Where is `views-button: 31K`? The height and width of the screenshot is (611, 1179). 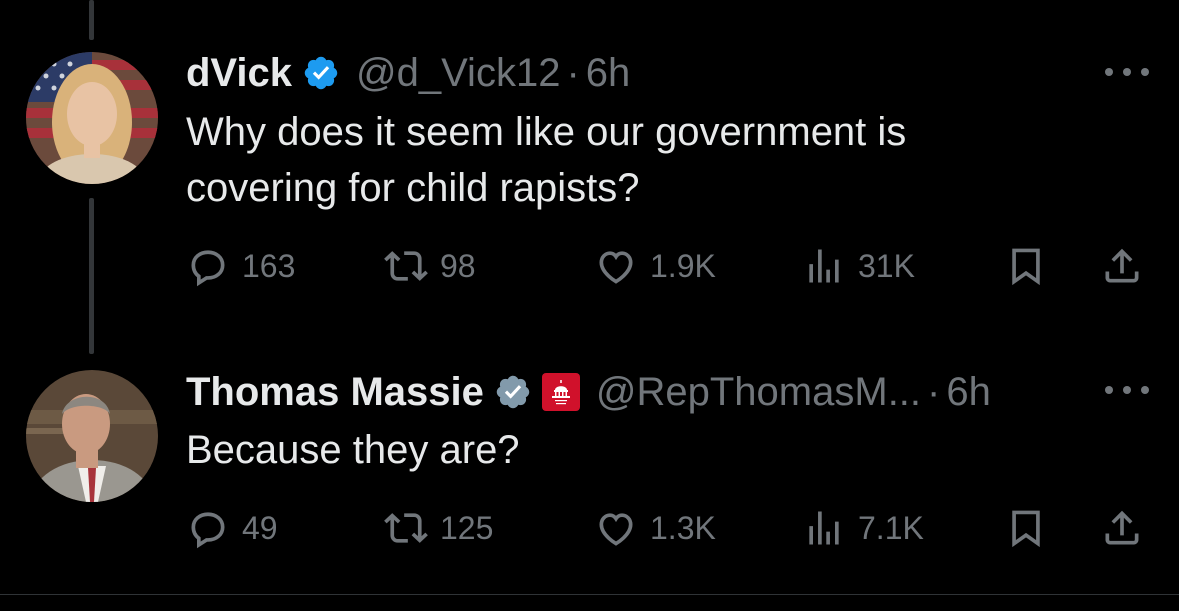
views-button: 31K is located at coordinates (858, 266).